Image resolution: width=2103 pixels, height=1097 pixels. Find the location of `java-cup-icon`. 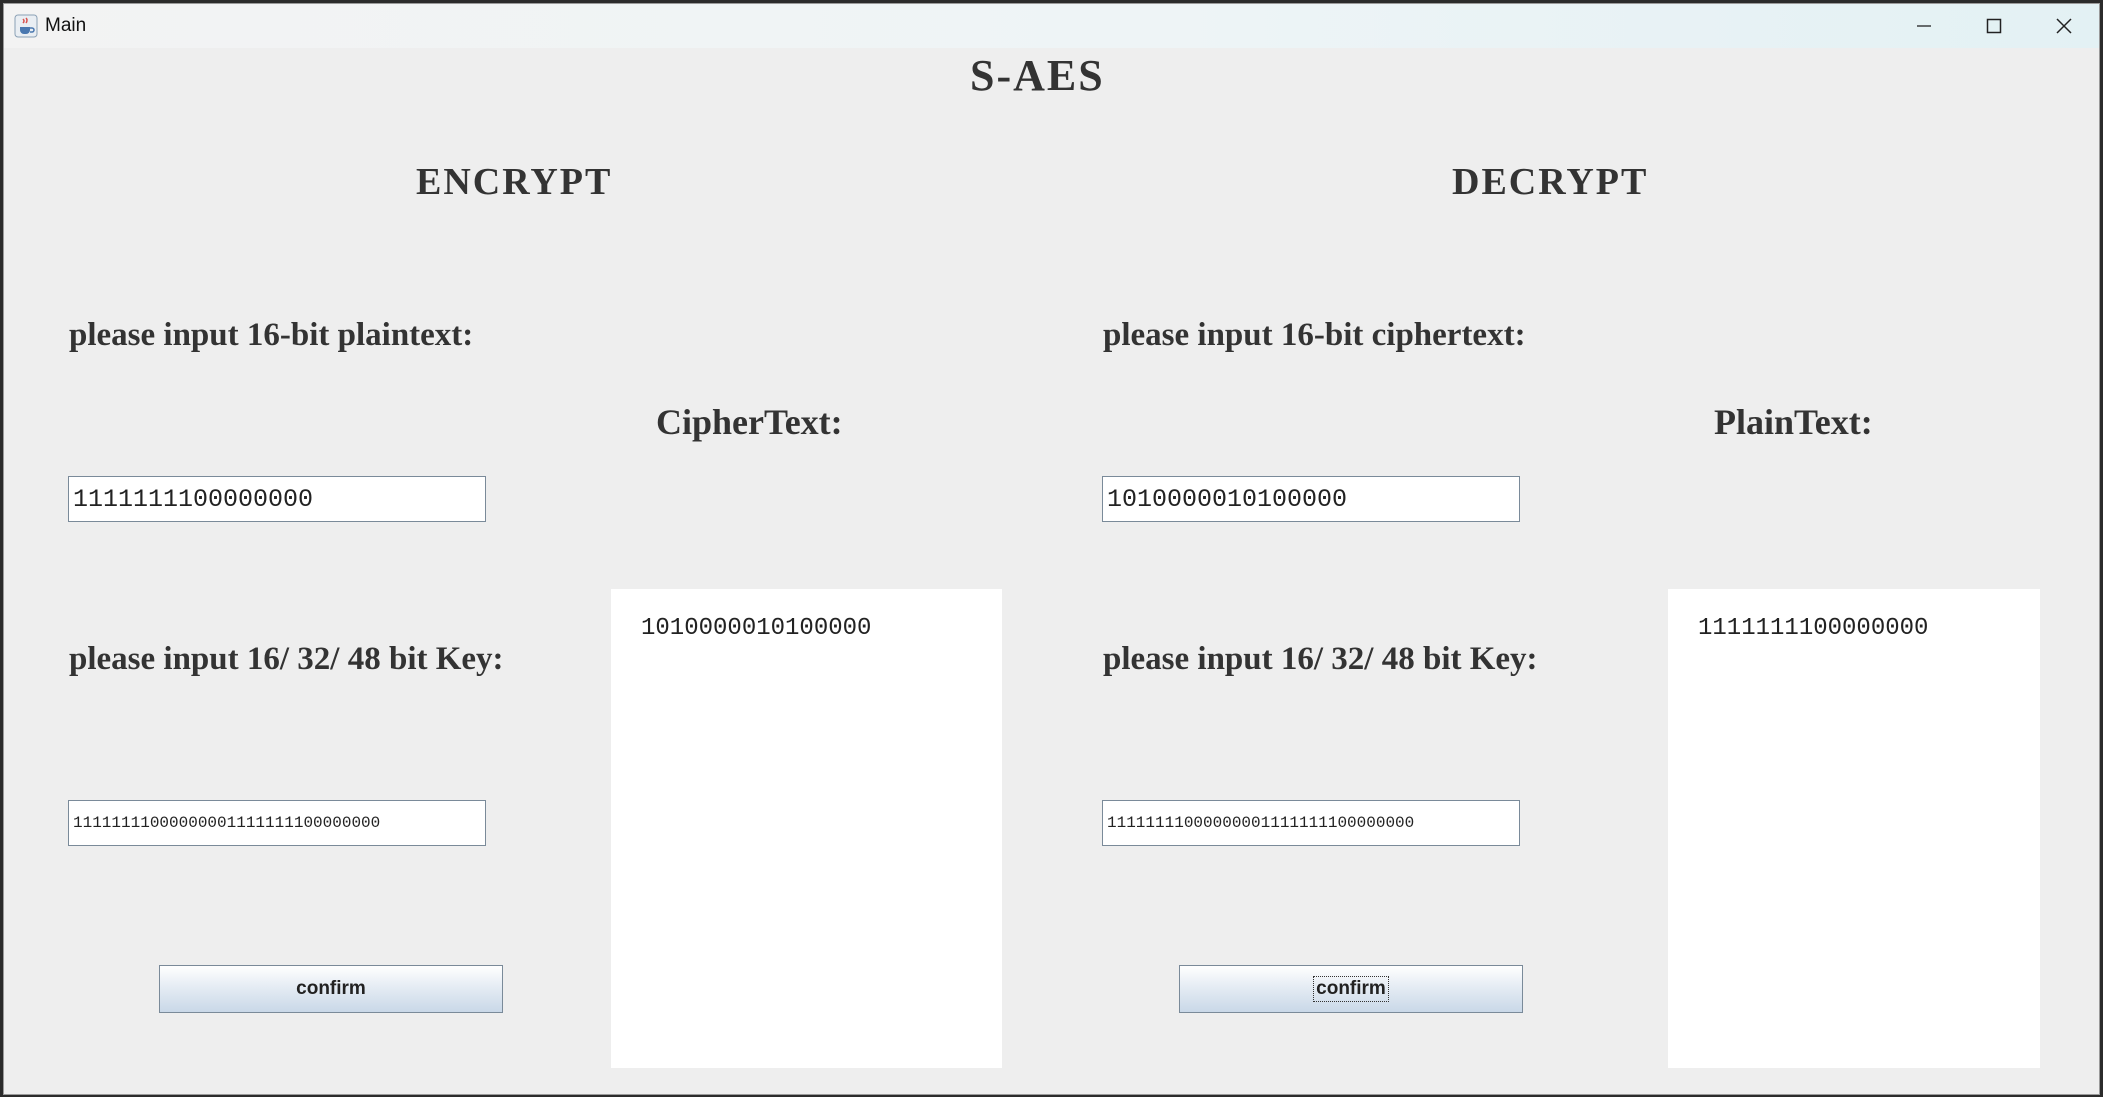

java-cup-icon is located at coordinates (26, 26).